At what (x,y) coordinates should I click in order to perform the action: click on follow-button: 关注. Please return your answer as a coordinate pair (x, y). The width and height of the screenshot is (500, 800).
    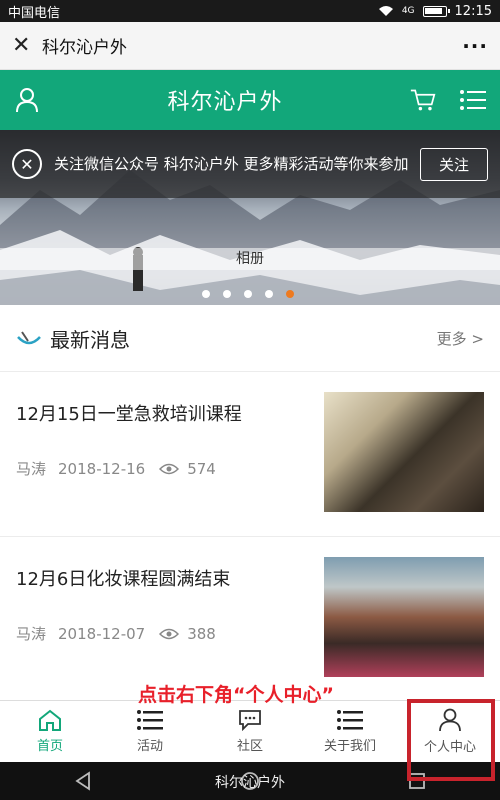
    Looking at the image, I should click on (453, 164).